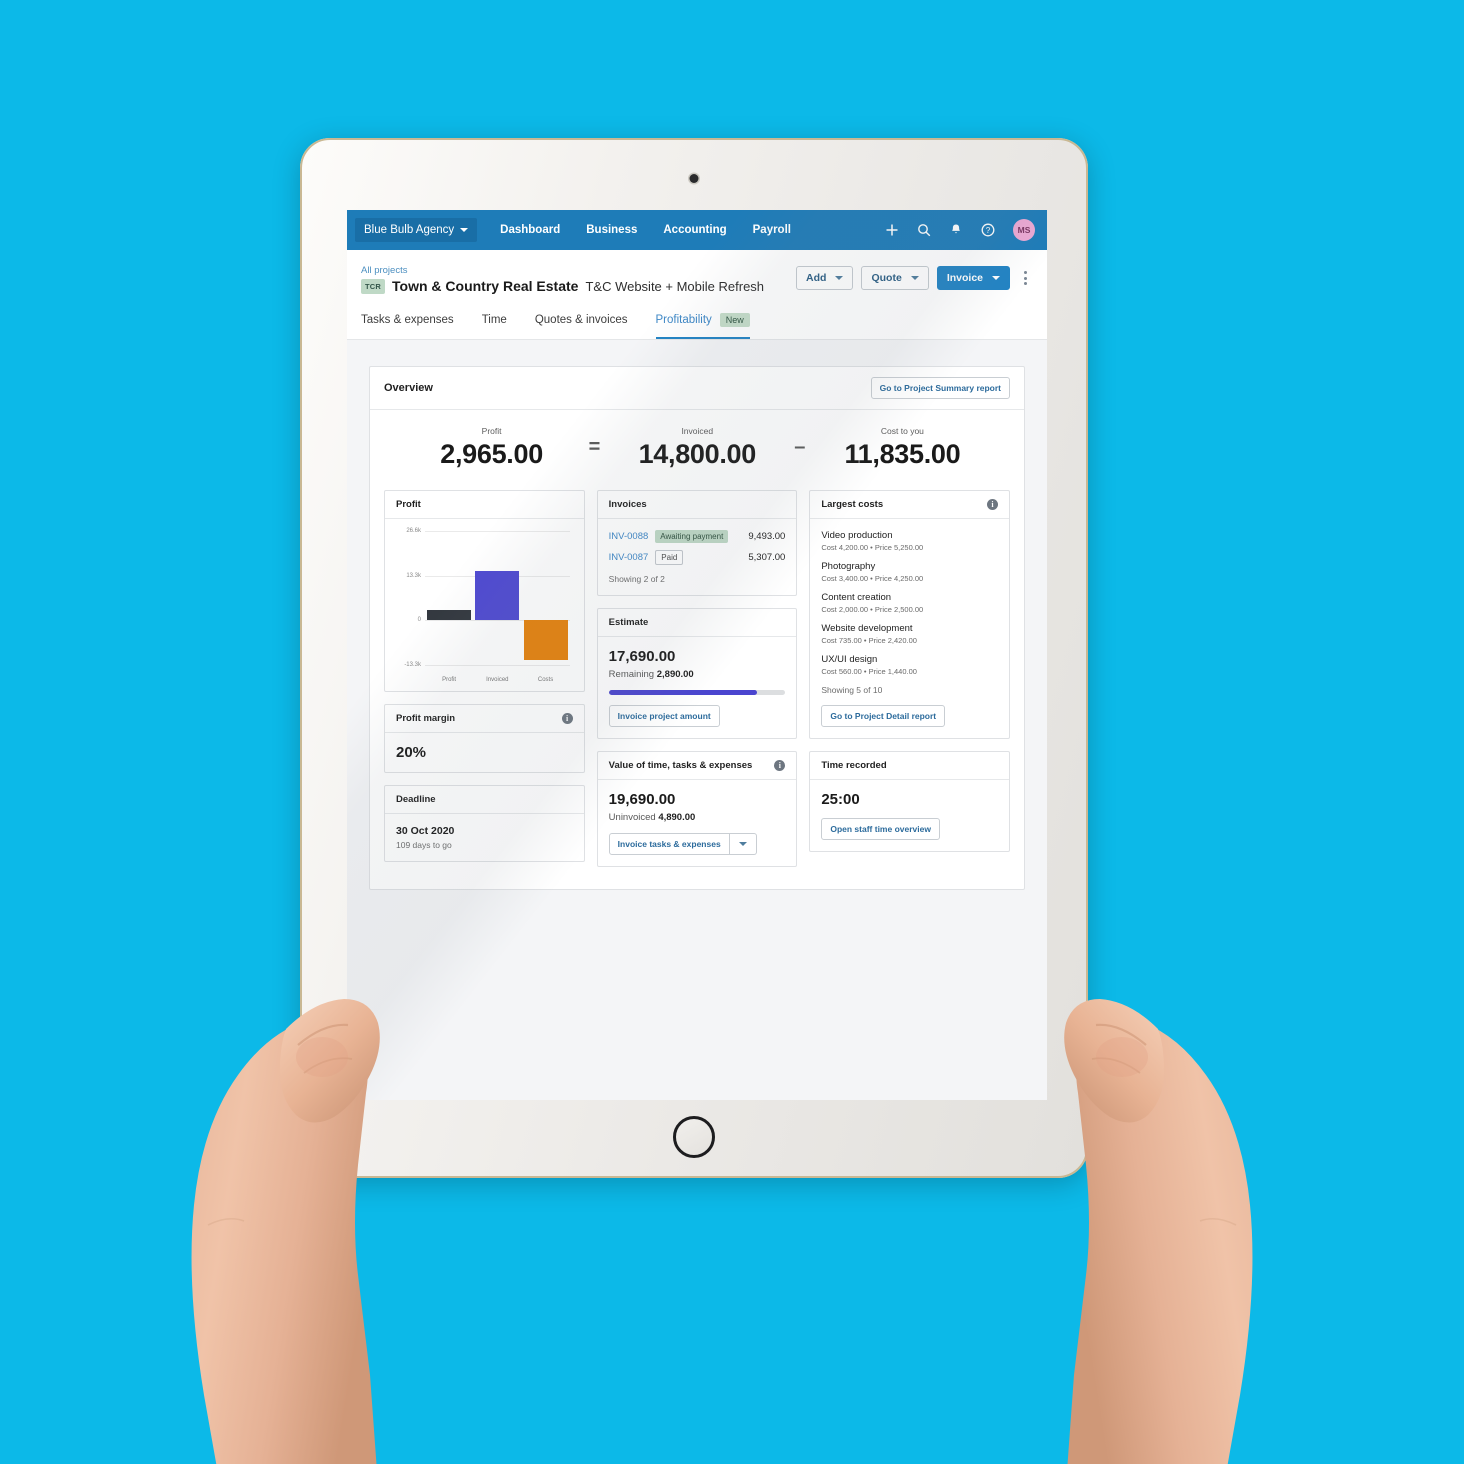  I want to click on card-header: Profit margin i, so click(484, 719).